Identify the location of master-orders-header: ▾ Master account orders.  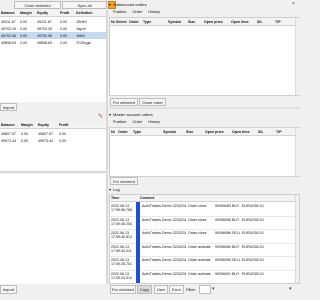
(131, 114).